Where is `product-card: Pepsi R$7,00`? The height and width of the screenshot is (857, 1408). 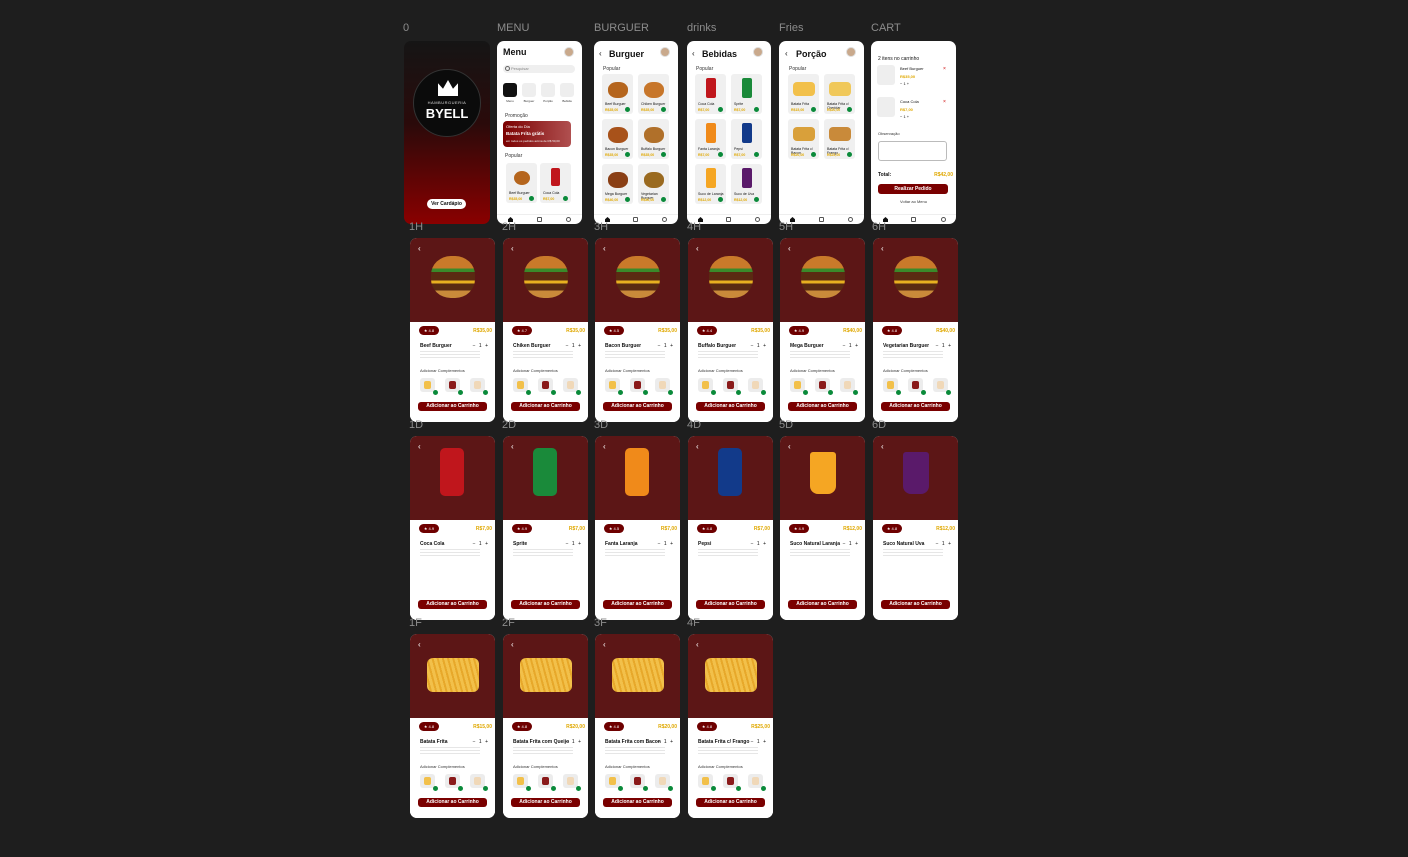
product-card: Pepsi R$7,00 is located at coordinates (746, 139).